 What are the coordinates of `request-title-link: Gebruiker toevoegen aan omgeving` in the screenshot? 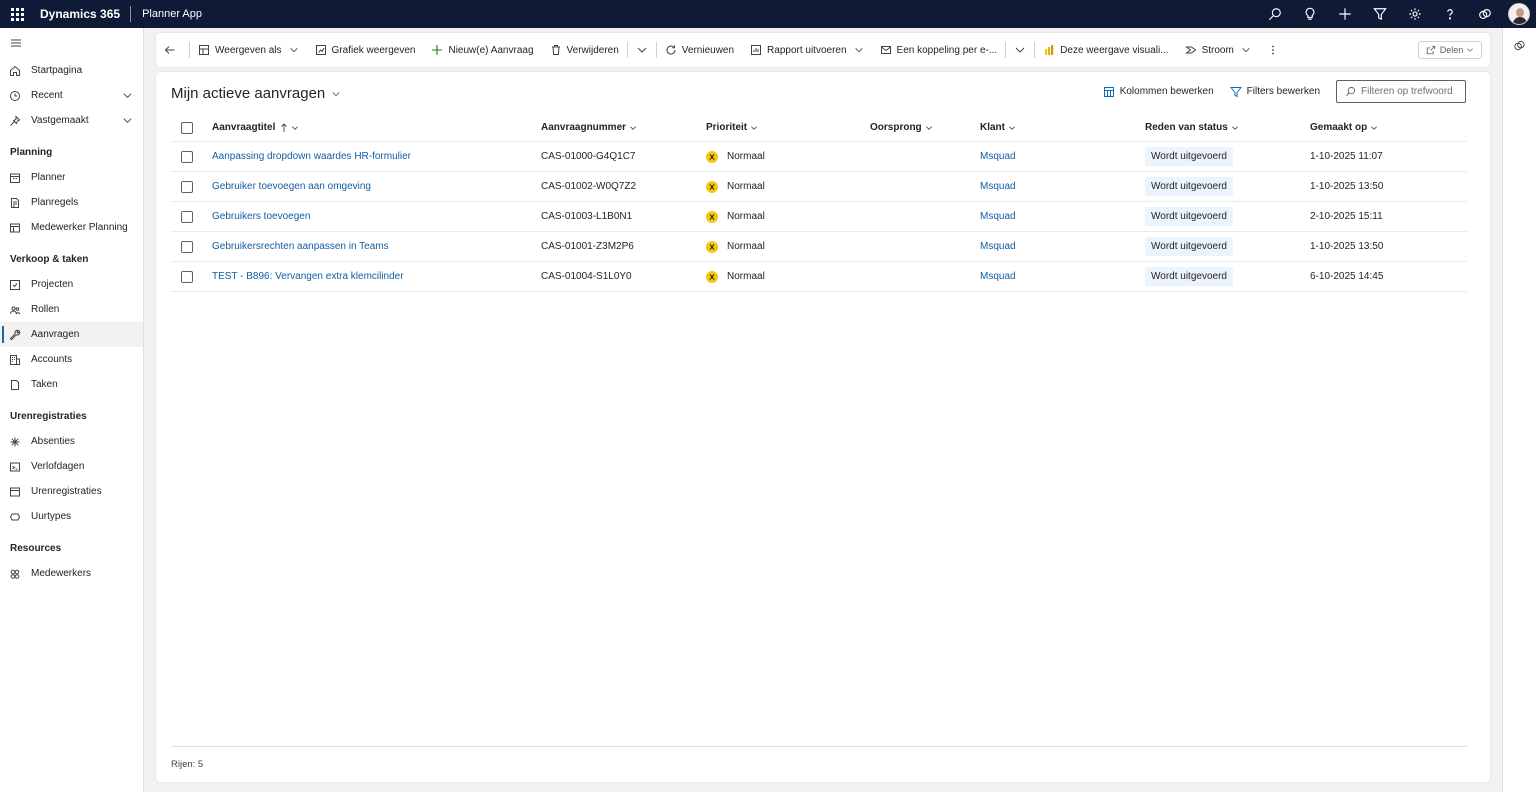 It's located at (291, 186).